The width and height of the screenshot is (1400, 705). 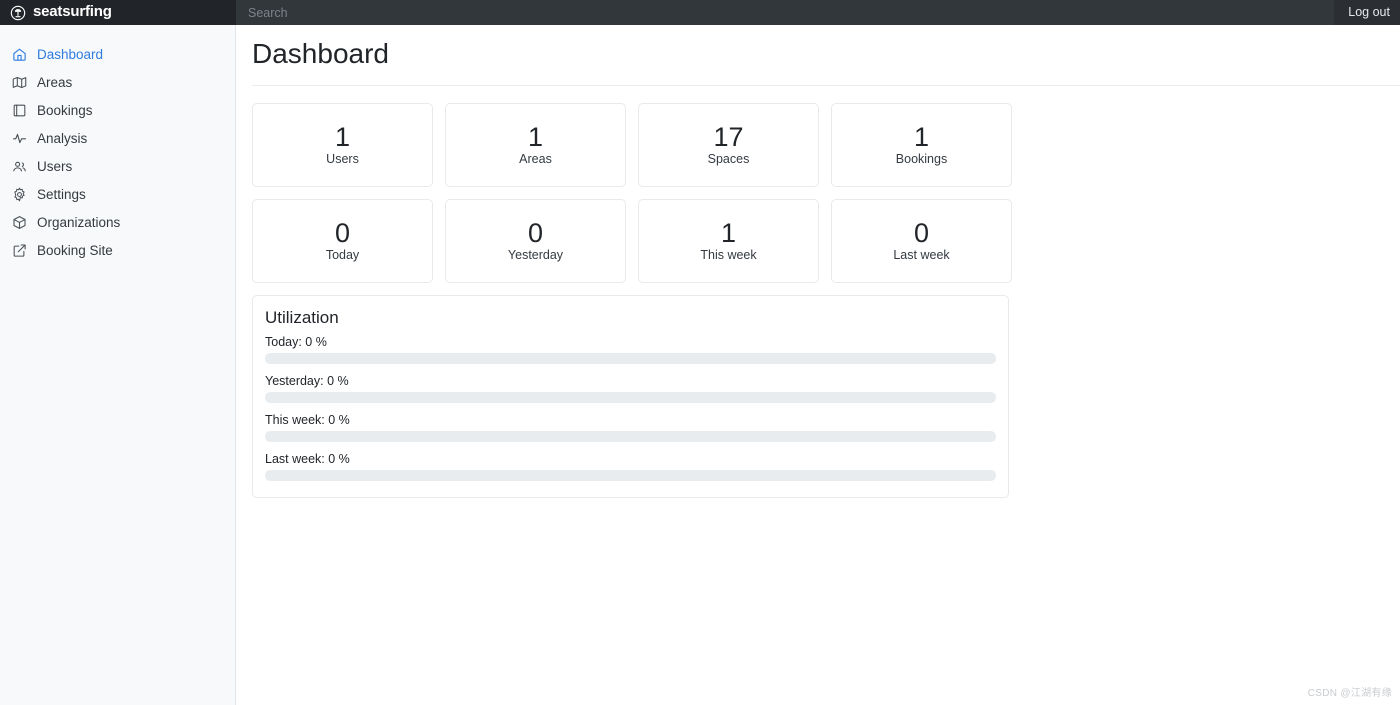 I want to click on utilization-label: Last week: 0 %, so click(x=307, y=458).